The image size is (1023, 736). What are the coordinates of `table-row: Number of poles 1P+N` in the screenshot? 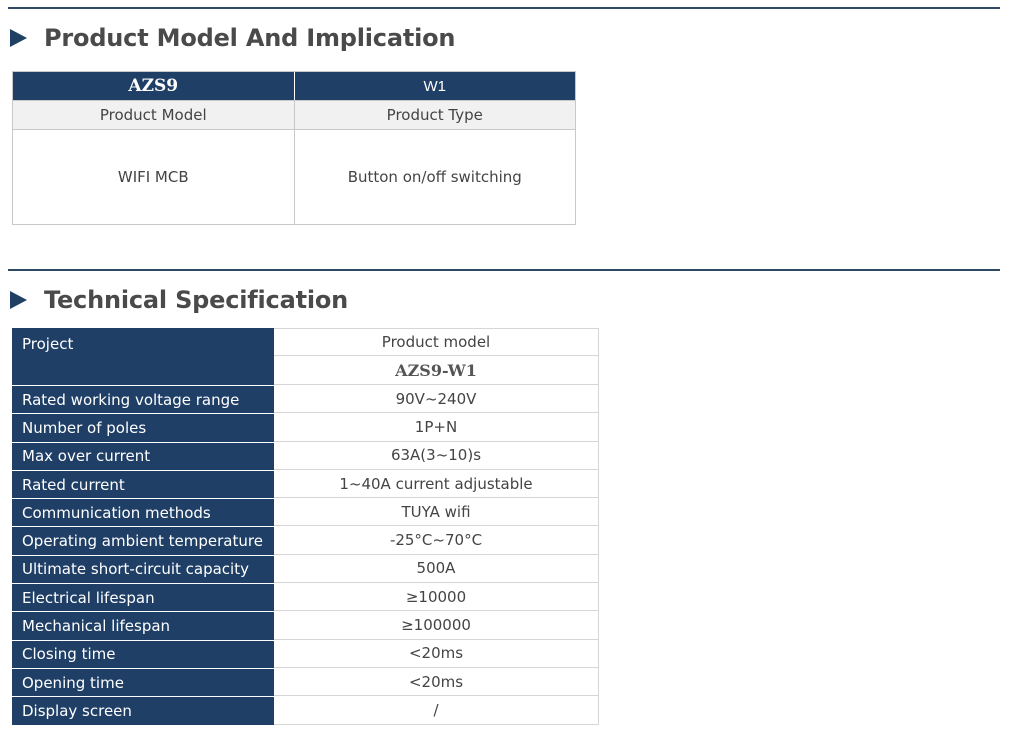 It's located at (305, 427).